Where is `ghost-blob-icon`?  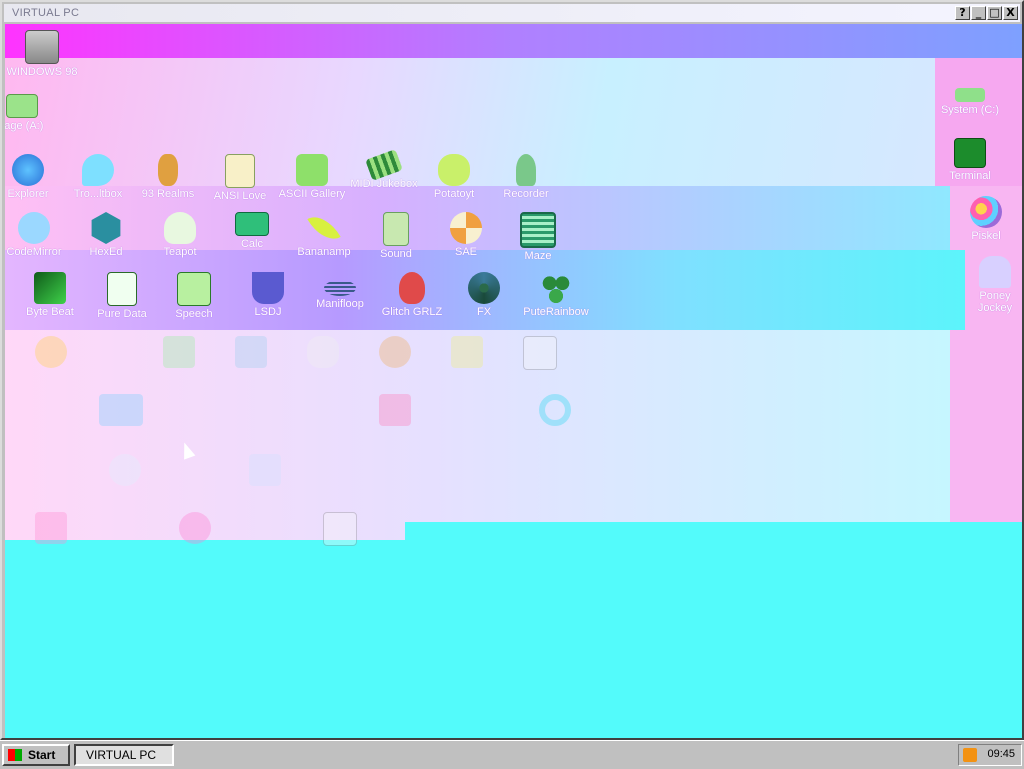
ghost-blob-icon is located at coordinates (195, 528).